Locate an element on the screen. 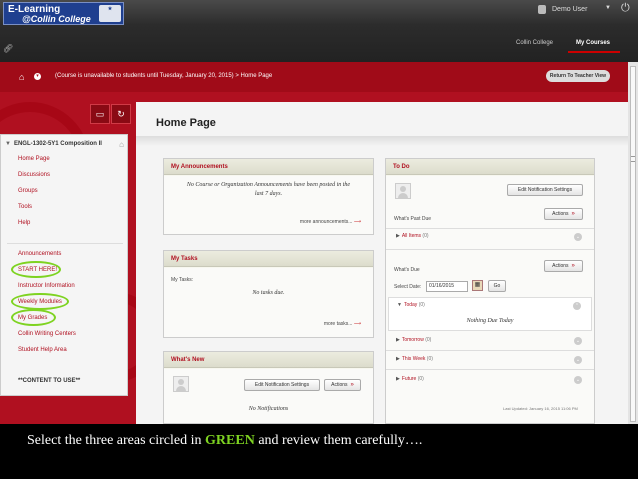  pin-icon: ⌂ is located at coordinates (121, 144).